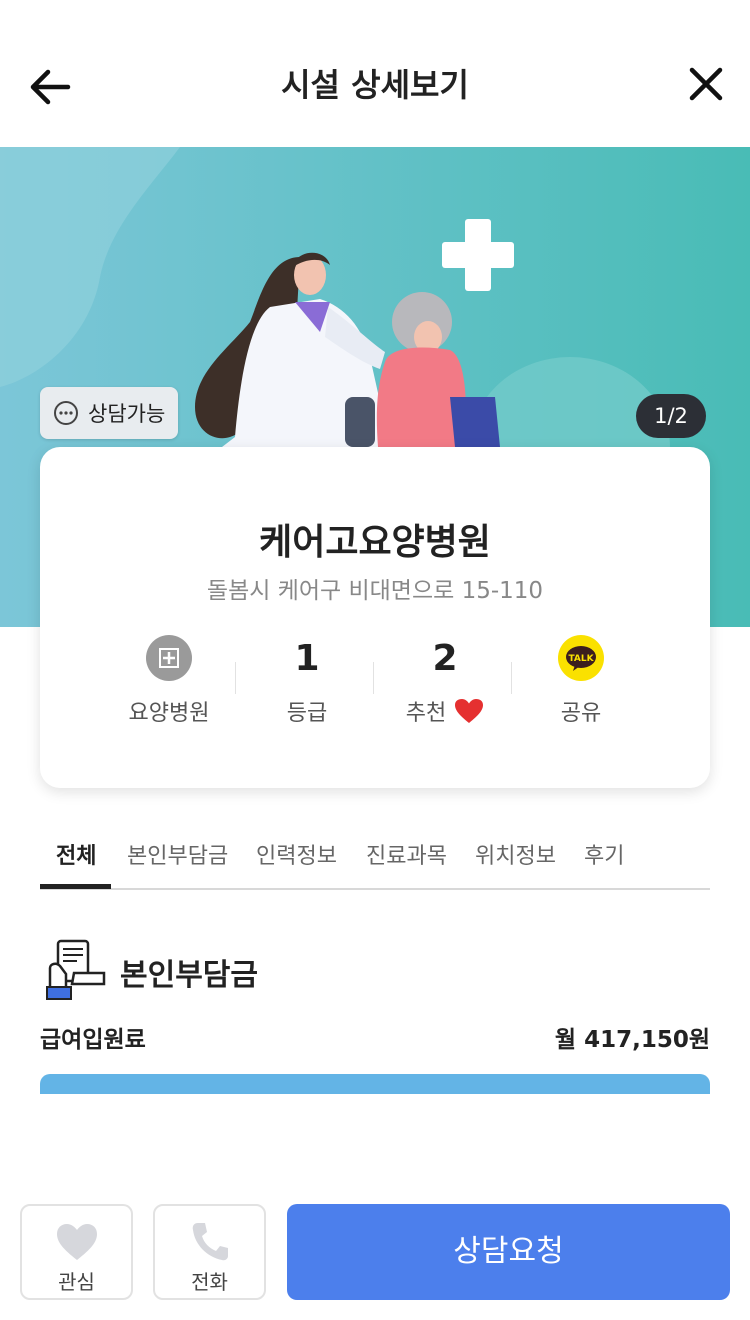 This screenshot has height=1320, width=750. I want to click on fee-label: 급여입원료, so click(93, 1040).